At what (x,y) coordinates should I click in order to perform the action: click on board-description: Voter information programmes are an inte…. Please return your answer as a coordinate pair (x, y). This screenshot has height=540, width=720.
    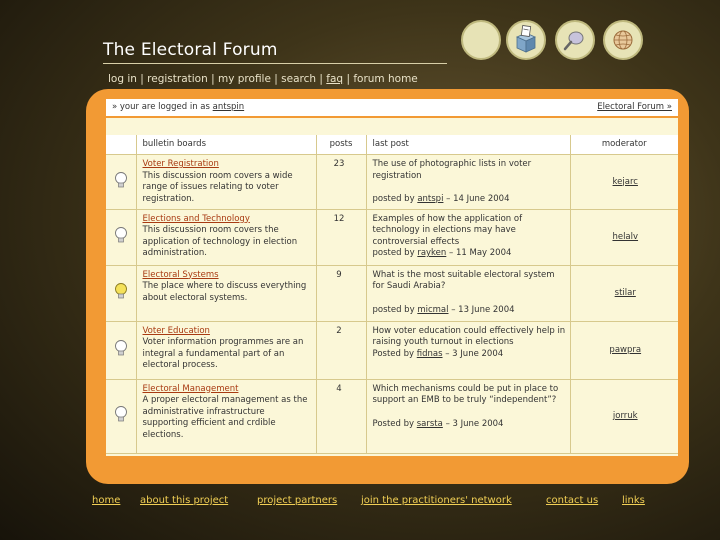
    Looking at the image, I should click on (223, 353).